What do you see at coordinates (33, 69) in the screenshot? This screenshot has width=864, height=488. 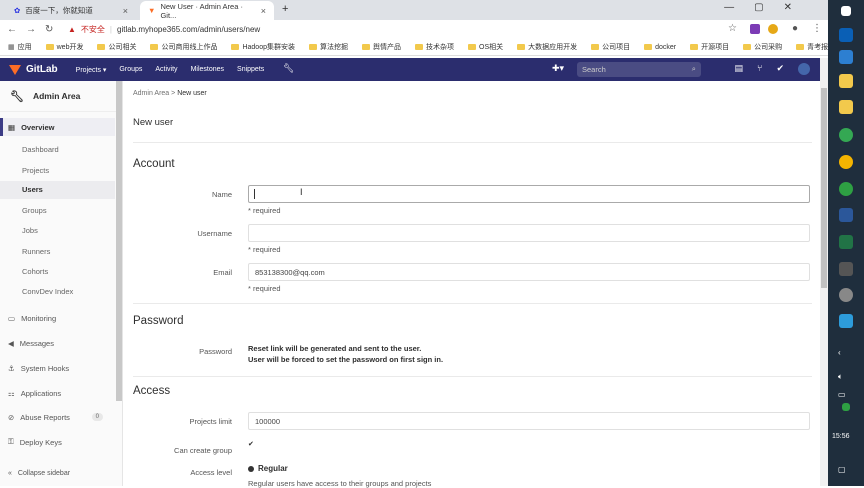 I see `gitlab-logo: GitLab` at bounding box center [33, 69].